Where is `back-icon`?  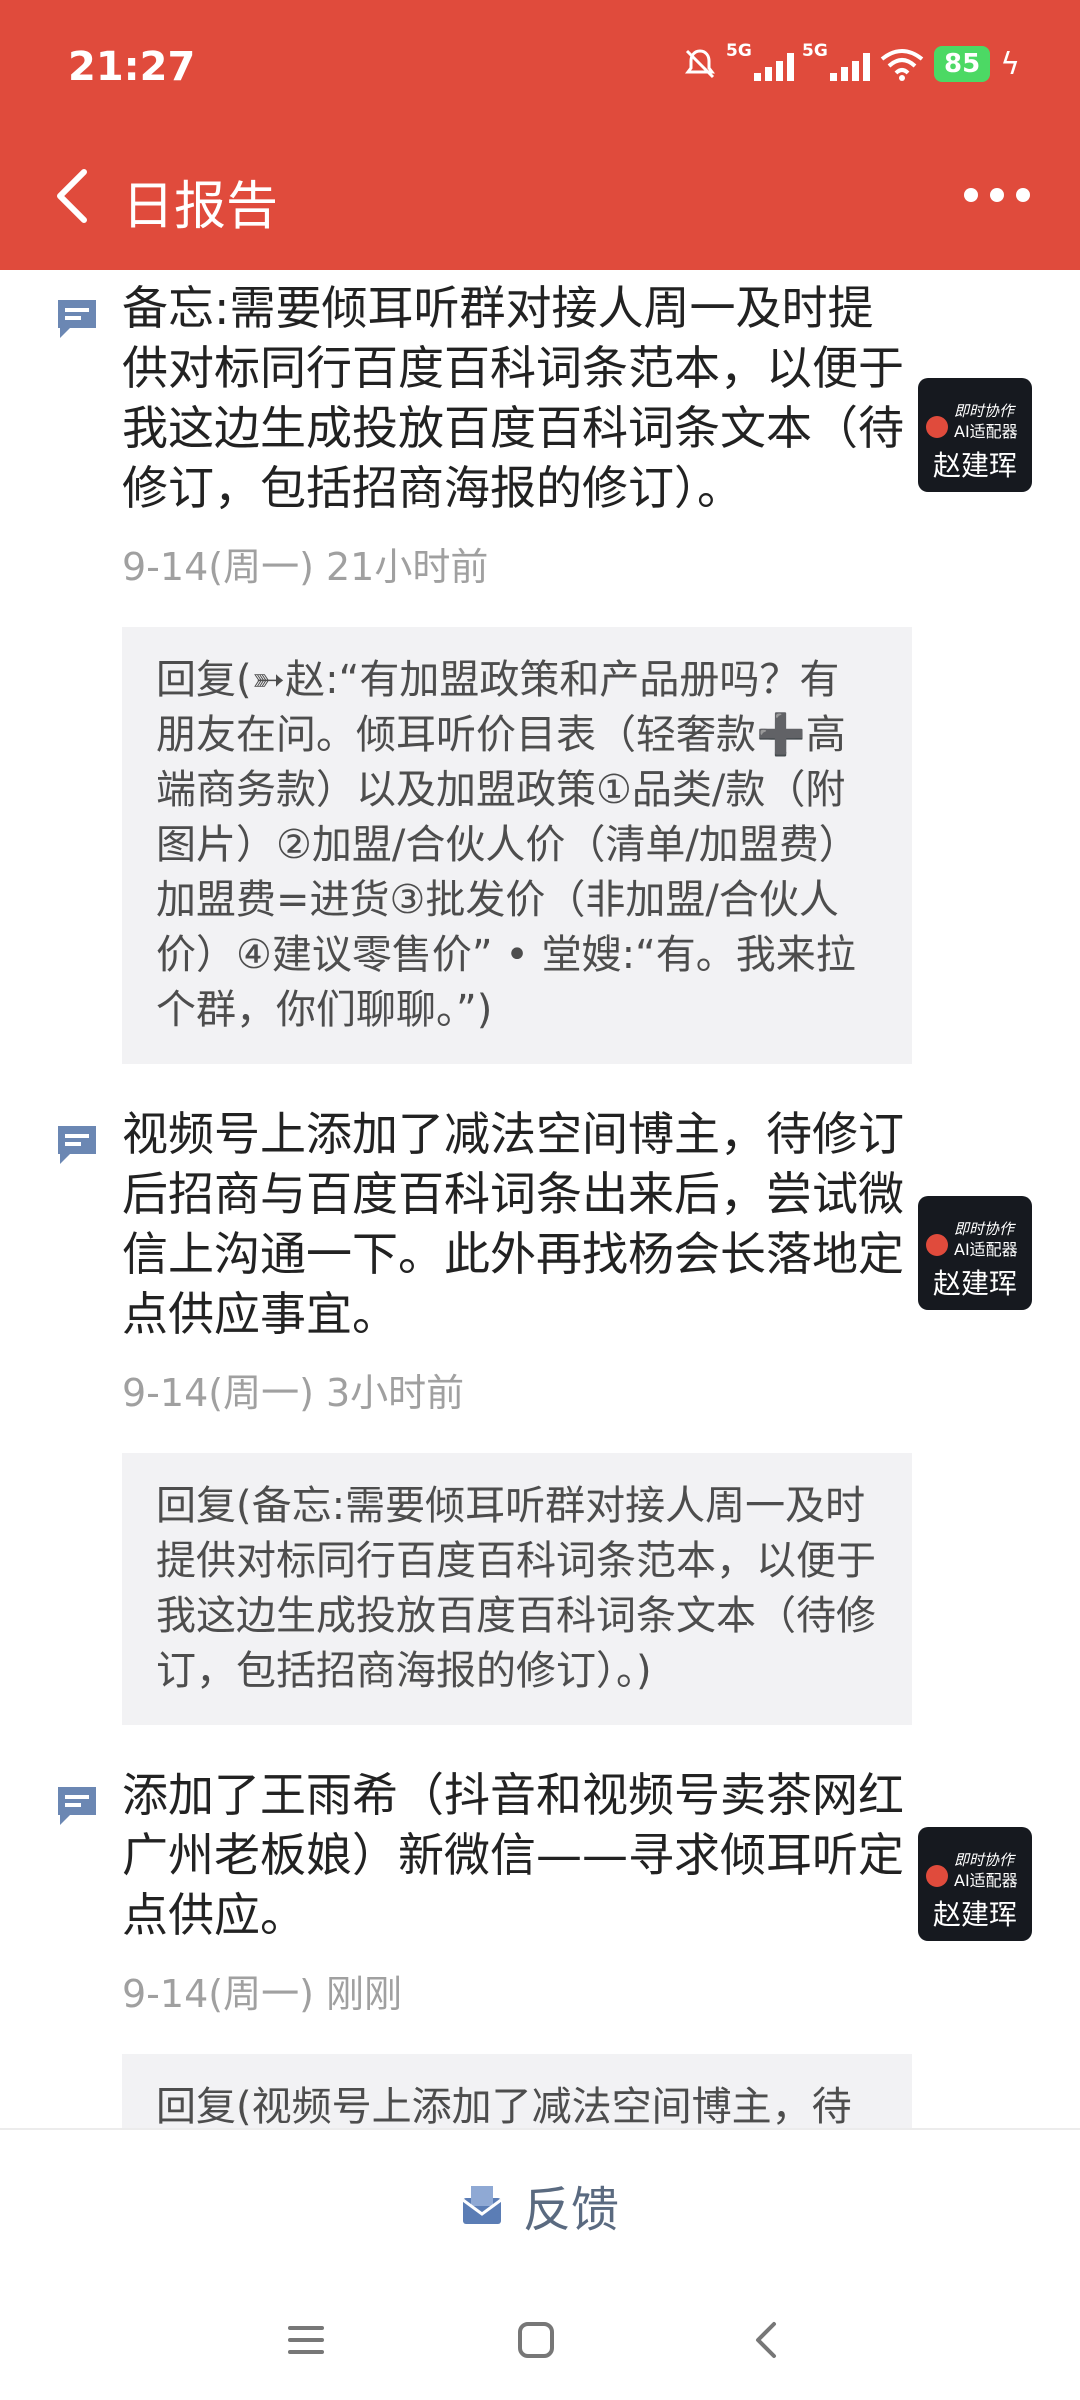 back-icon is located at coordinates (766, 2340).